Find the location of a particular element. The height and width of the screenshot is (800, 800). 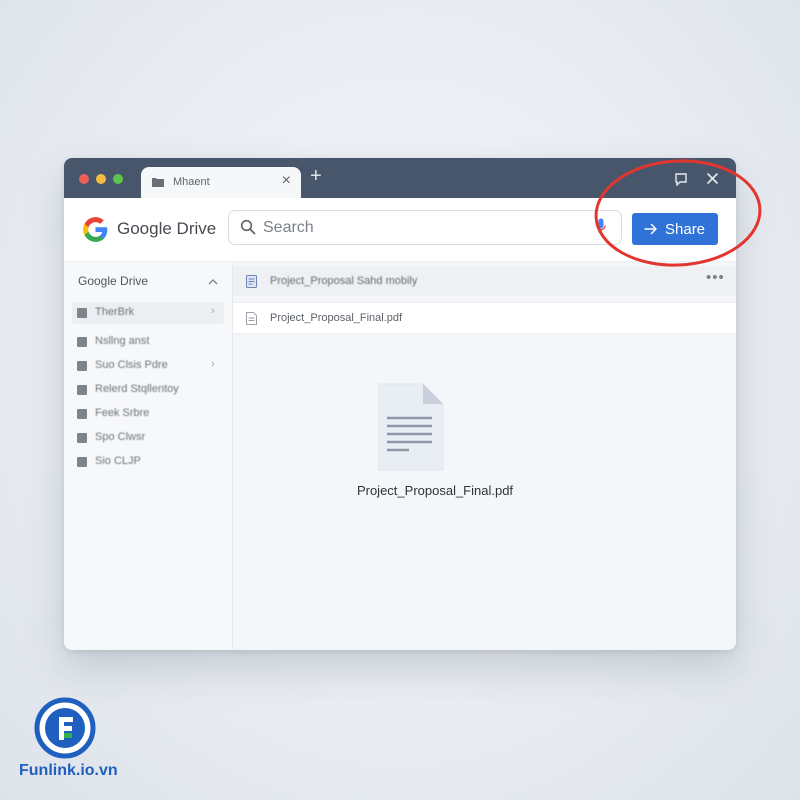

sidebar-item-5: Spo Clwsr is located at coordinates (148, 438).